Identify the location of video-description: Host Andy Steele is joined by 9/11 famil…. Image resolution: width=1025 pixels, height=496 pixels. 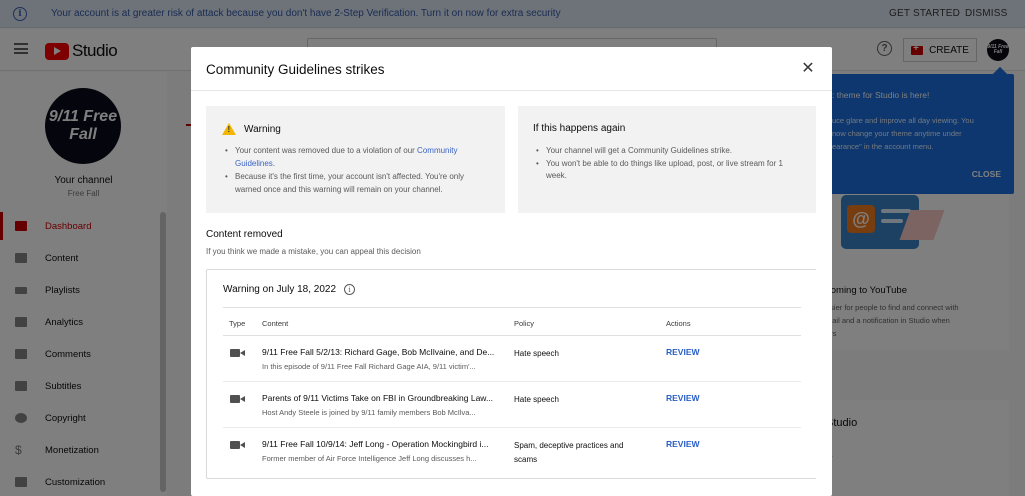
(369, 412).